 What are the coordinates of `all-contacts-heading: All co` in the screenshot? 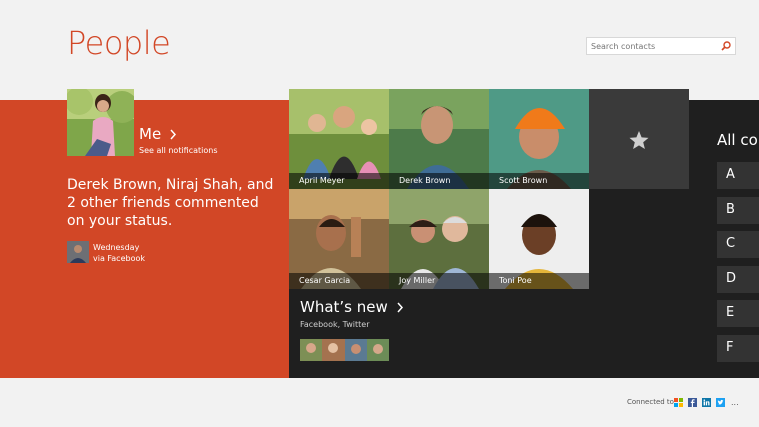 It's located at (737, 140).